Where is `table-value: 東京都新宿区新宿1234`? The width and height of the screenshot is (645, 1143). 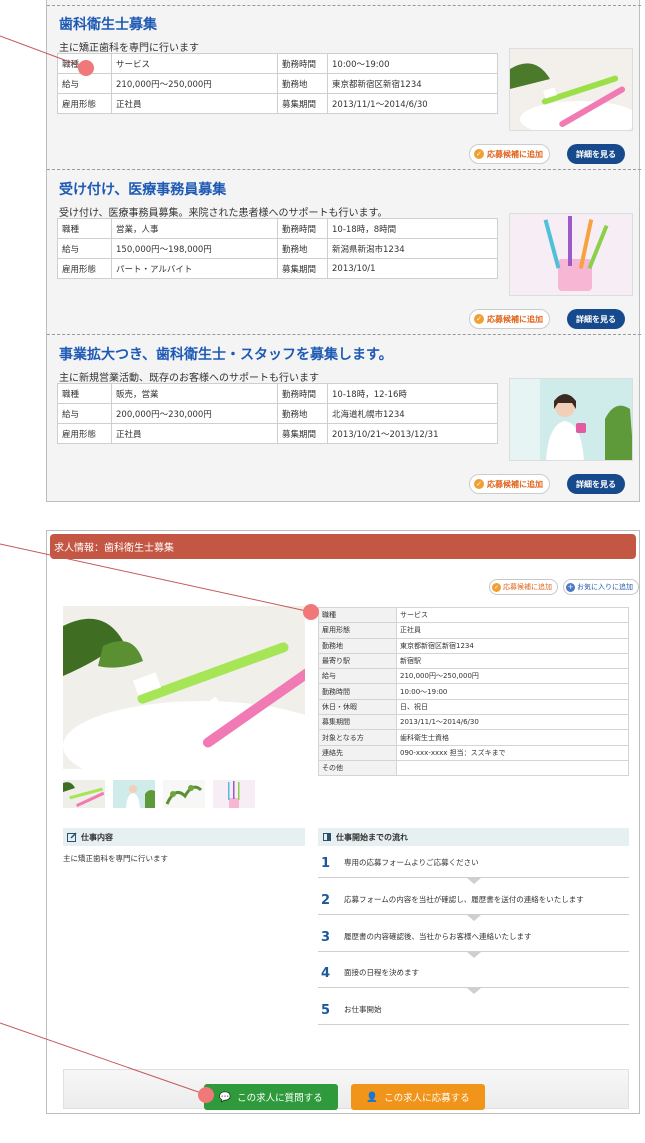 table-value: 東京都新宿区新宿1234 is located at coordinates (412, 83).